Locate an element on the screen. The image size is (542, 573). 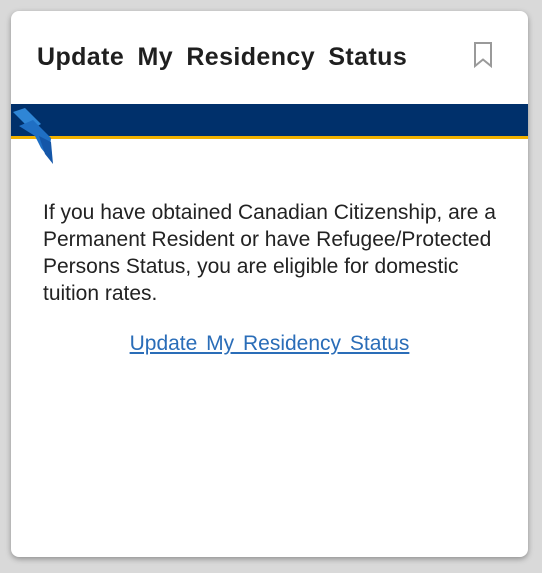
brand-logo-icon is located at coordinates (33, 136).